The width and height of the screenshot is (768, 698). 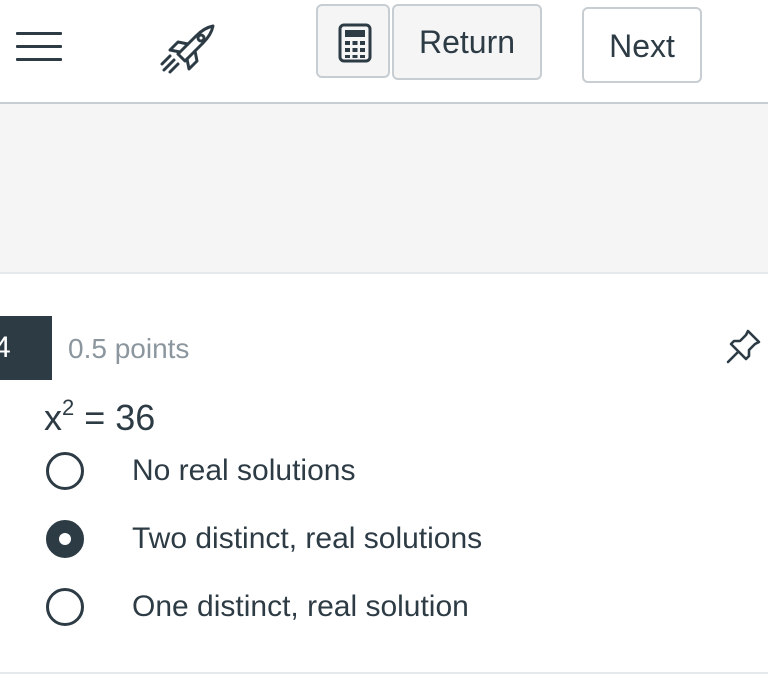 I want to click on answer-label: No real solutions, so click(x=243, y=471).